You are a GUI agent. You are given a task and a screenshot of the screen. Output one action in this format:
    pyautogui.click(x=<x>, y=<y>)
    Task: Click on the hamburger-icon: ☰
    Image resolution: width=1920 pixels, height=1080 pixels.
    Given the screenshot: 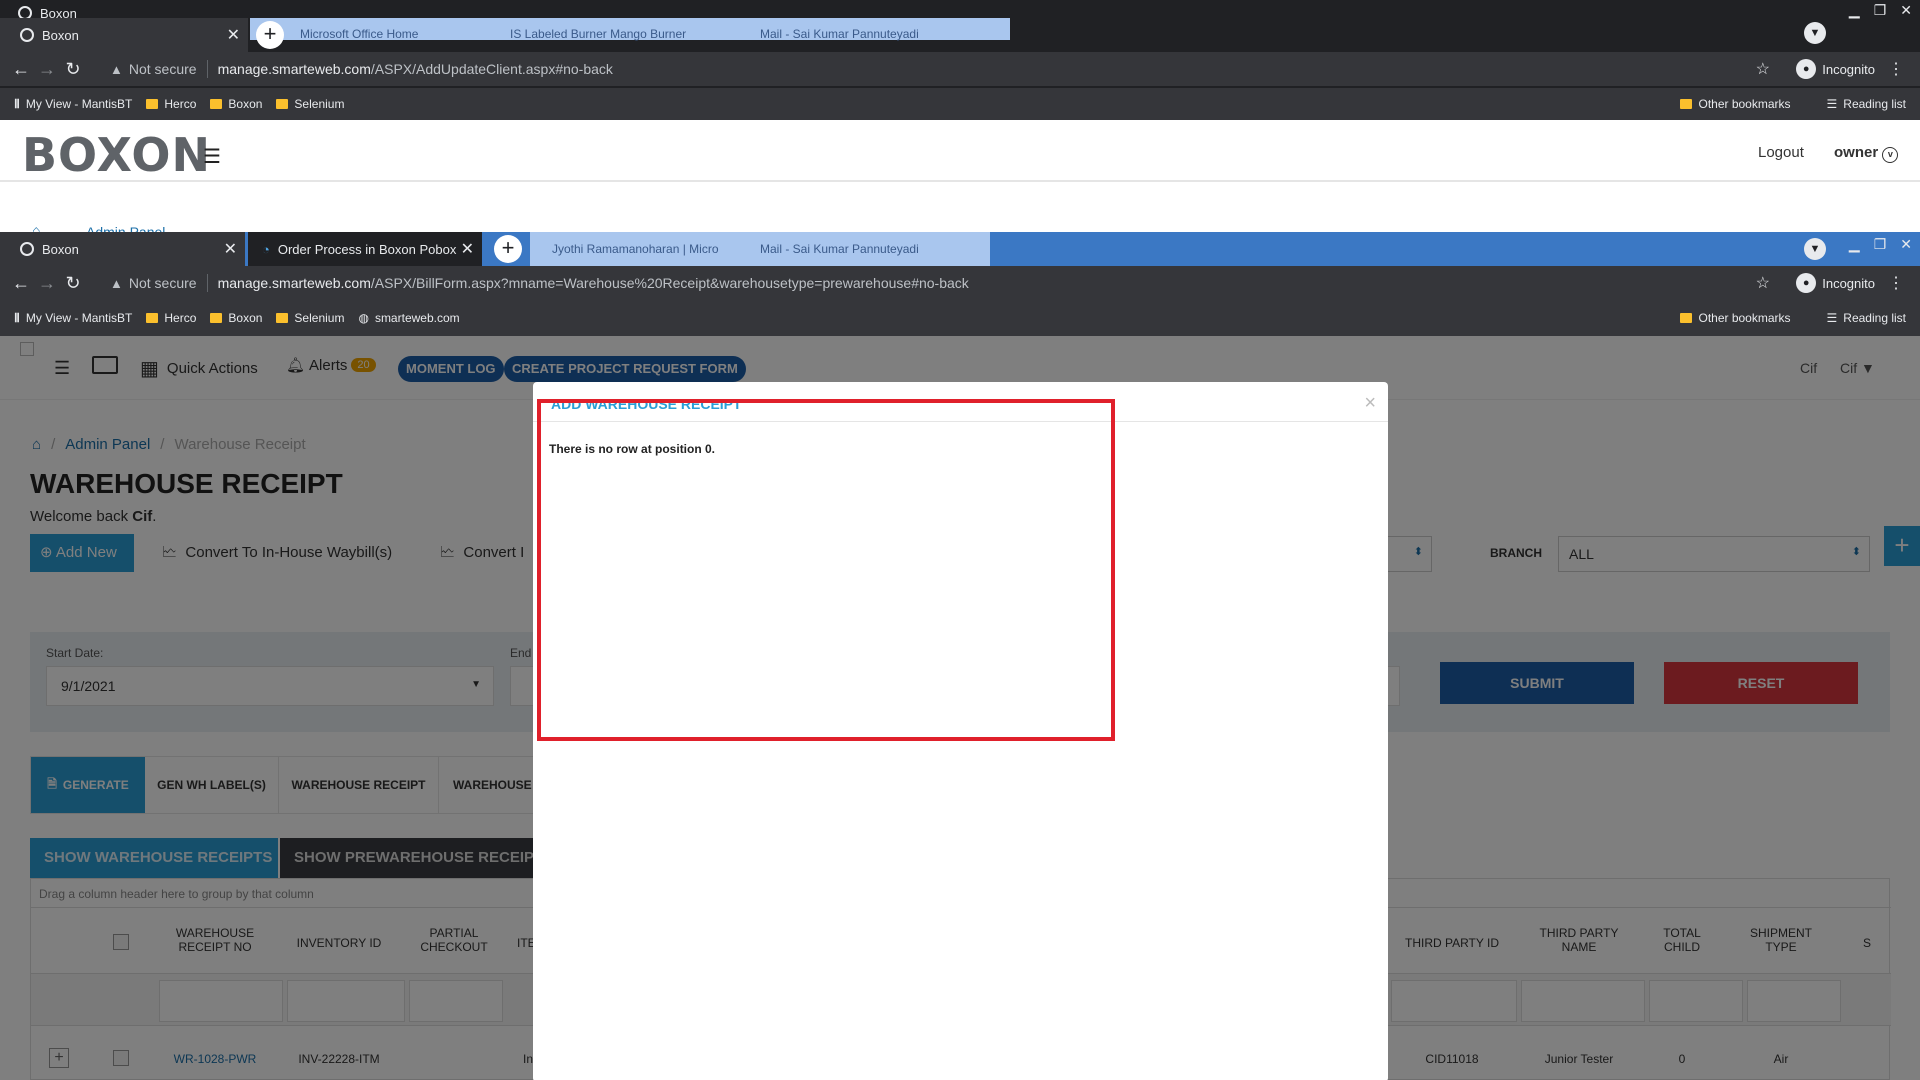 What is the action you would take?
    pyautogui.click(x=212, y=156)
    